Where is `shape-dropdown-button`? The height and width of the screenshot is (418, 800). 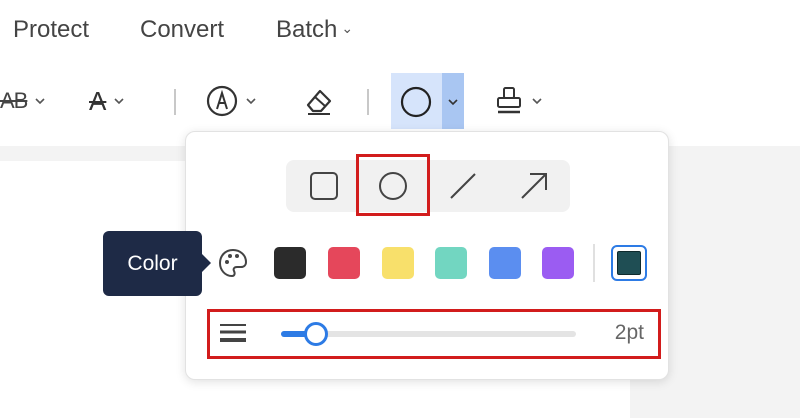 shape-dropdown-button is located at coordinates (453, 101).